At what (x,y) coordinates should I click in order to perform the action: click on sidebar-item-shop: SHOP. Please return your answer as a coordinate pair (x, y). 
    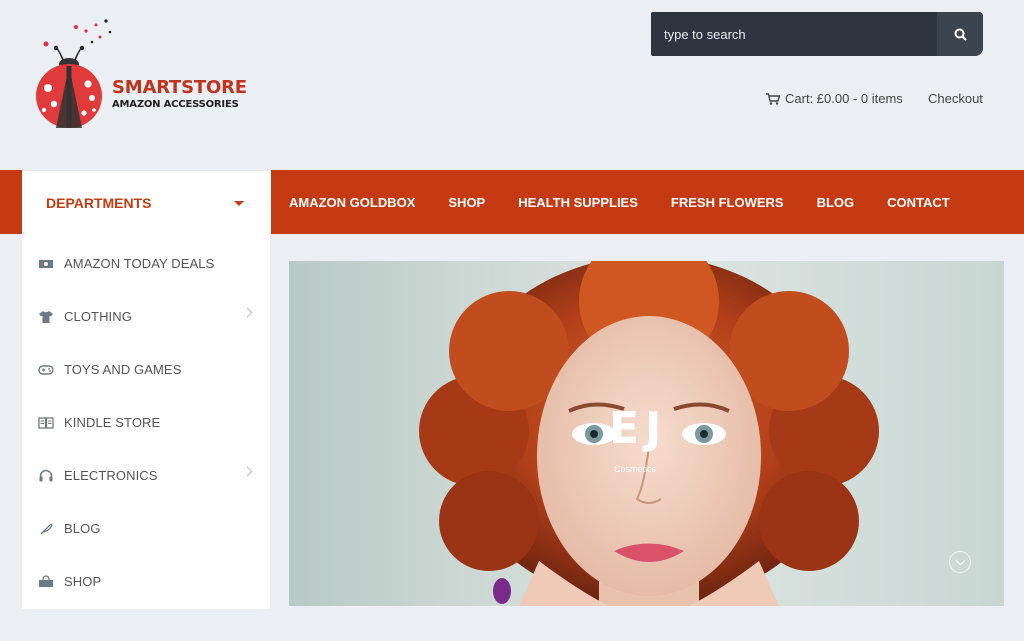
    Looking at the image, I should click on (146, 581).